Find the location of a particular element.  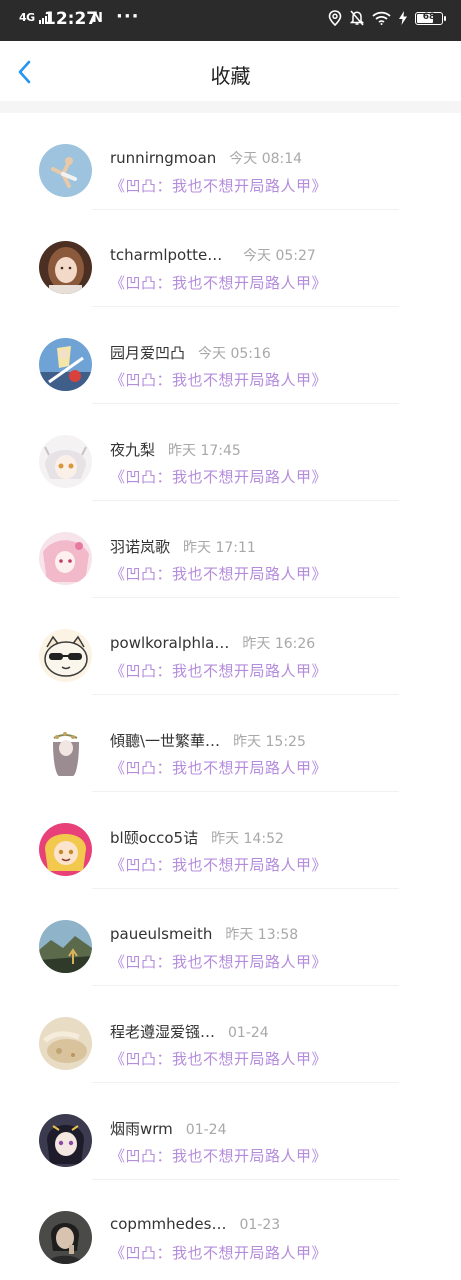

more-notifications-icon: ··· is located at coordinates (128, 16).